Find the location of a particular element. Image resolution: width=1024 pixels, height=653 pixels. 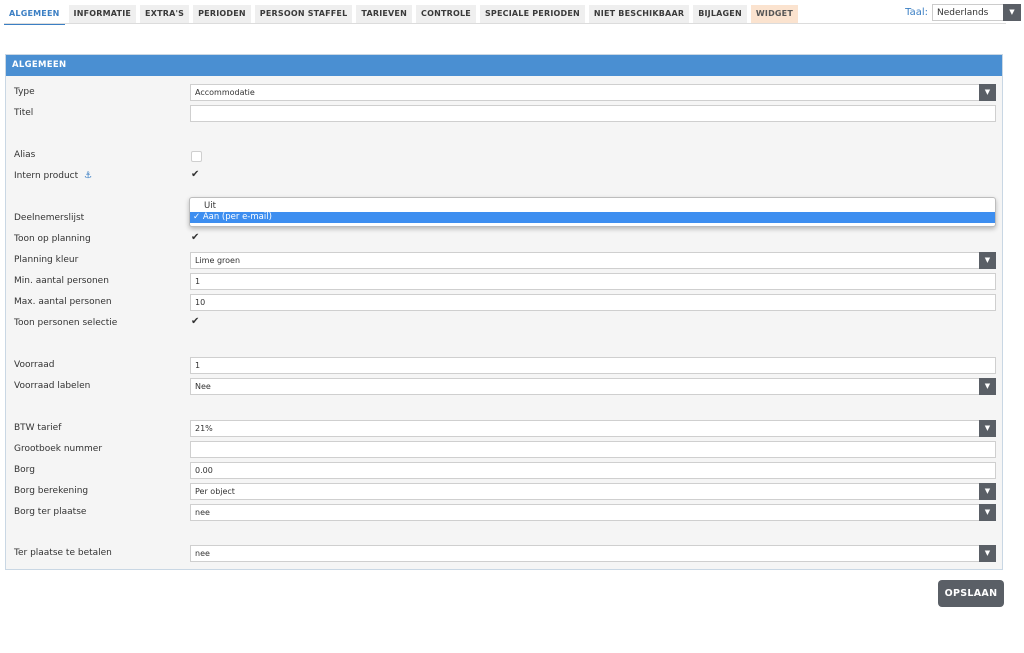

row-type: Type Accommodatie ▼ is located at coordinates (504, 93).